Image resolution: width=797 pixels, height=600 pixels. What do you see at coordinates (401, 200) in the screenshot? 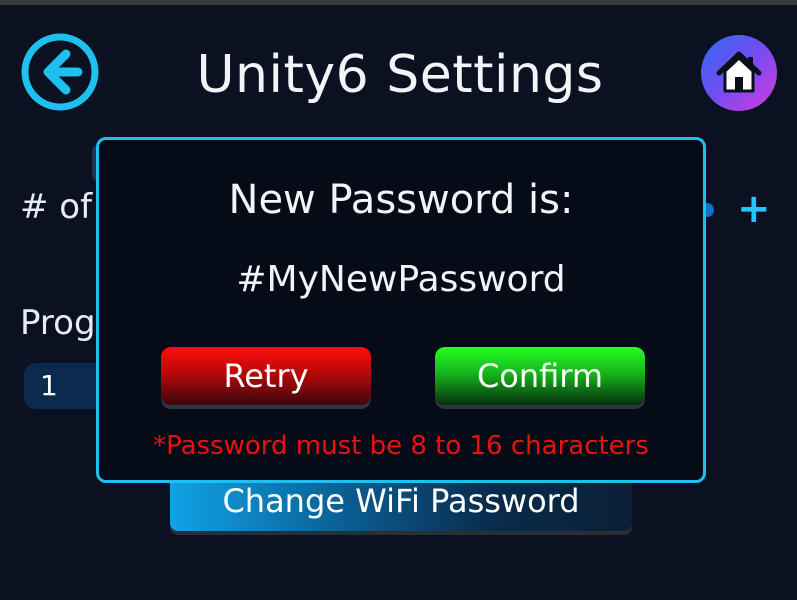
I see `dialog-title: New Password is:` at bounding box center [401, 200].